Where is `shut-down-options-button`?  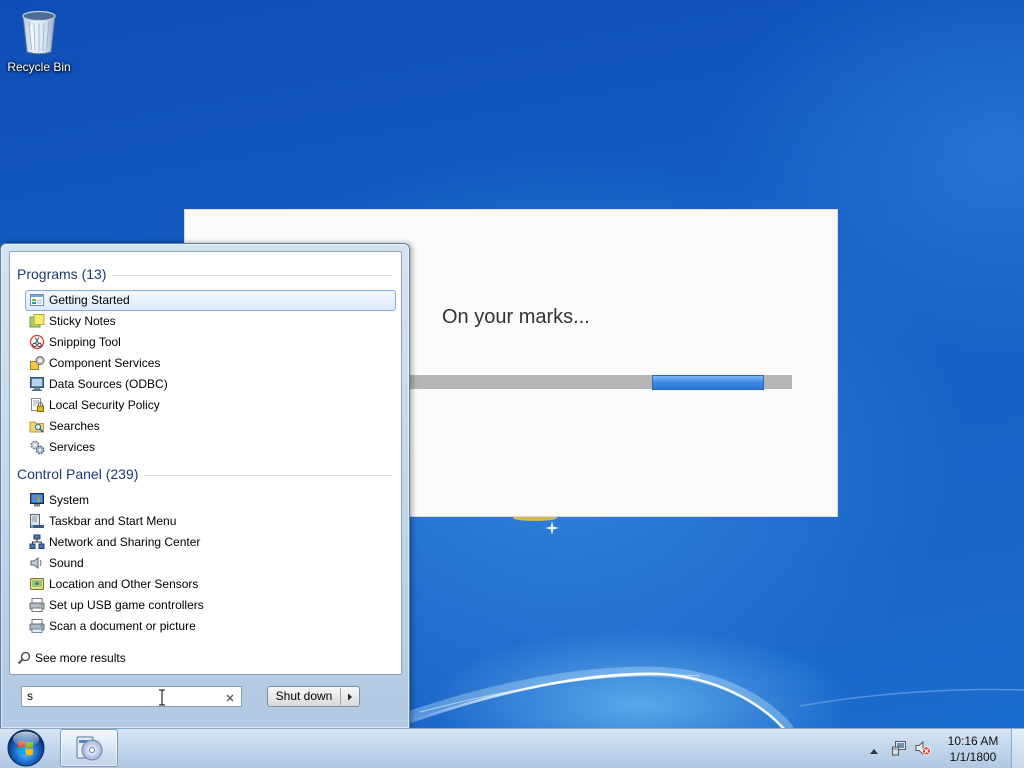
shut-down-options-button is located at coordinates (350, 696).